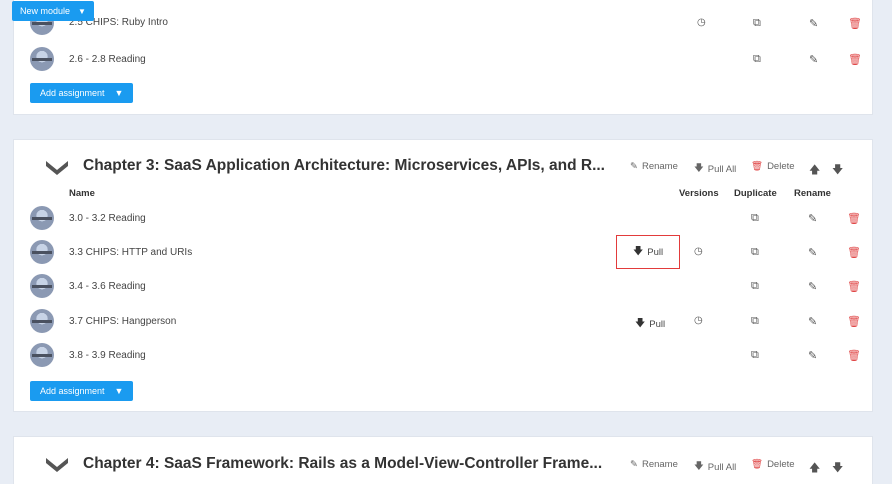 This screenshot has height=484, width=892. What do you see at coordinates (812, 193) in the screenshot?
I see `column-header-rename: Rename` at bounding box center [812, 193].